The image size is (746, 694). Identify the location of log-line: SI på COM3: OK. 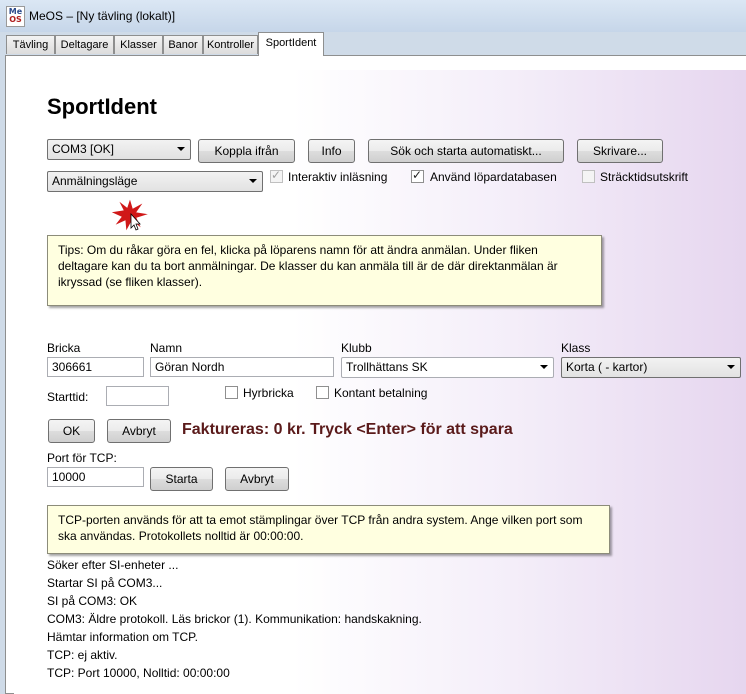
(92, 601).